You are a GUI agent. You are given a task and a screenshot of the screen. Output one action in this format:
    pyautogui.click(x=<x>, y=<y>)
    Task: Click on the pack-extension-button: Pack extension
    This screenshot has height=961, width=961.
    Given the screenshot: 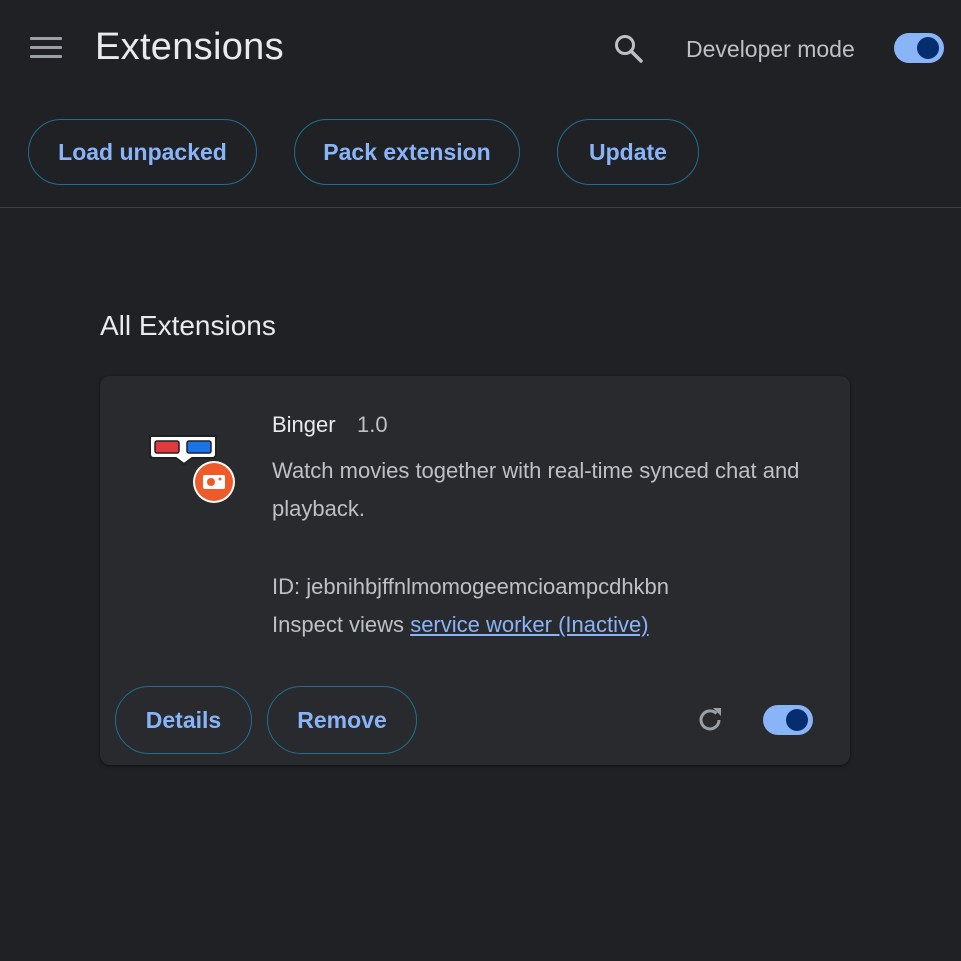 What is the action you would take?
    pyautogui.click(x=407, y=152)
    